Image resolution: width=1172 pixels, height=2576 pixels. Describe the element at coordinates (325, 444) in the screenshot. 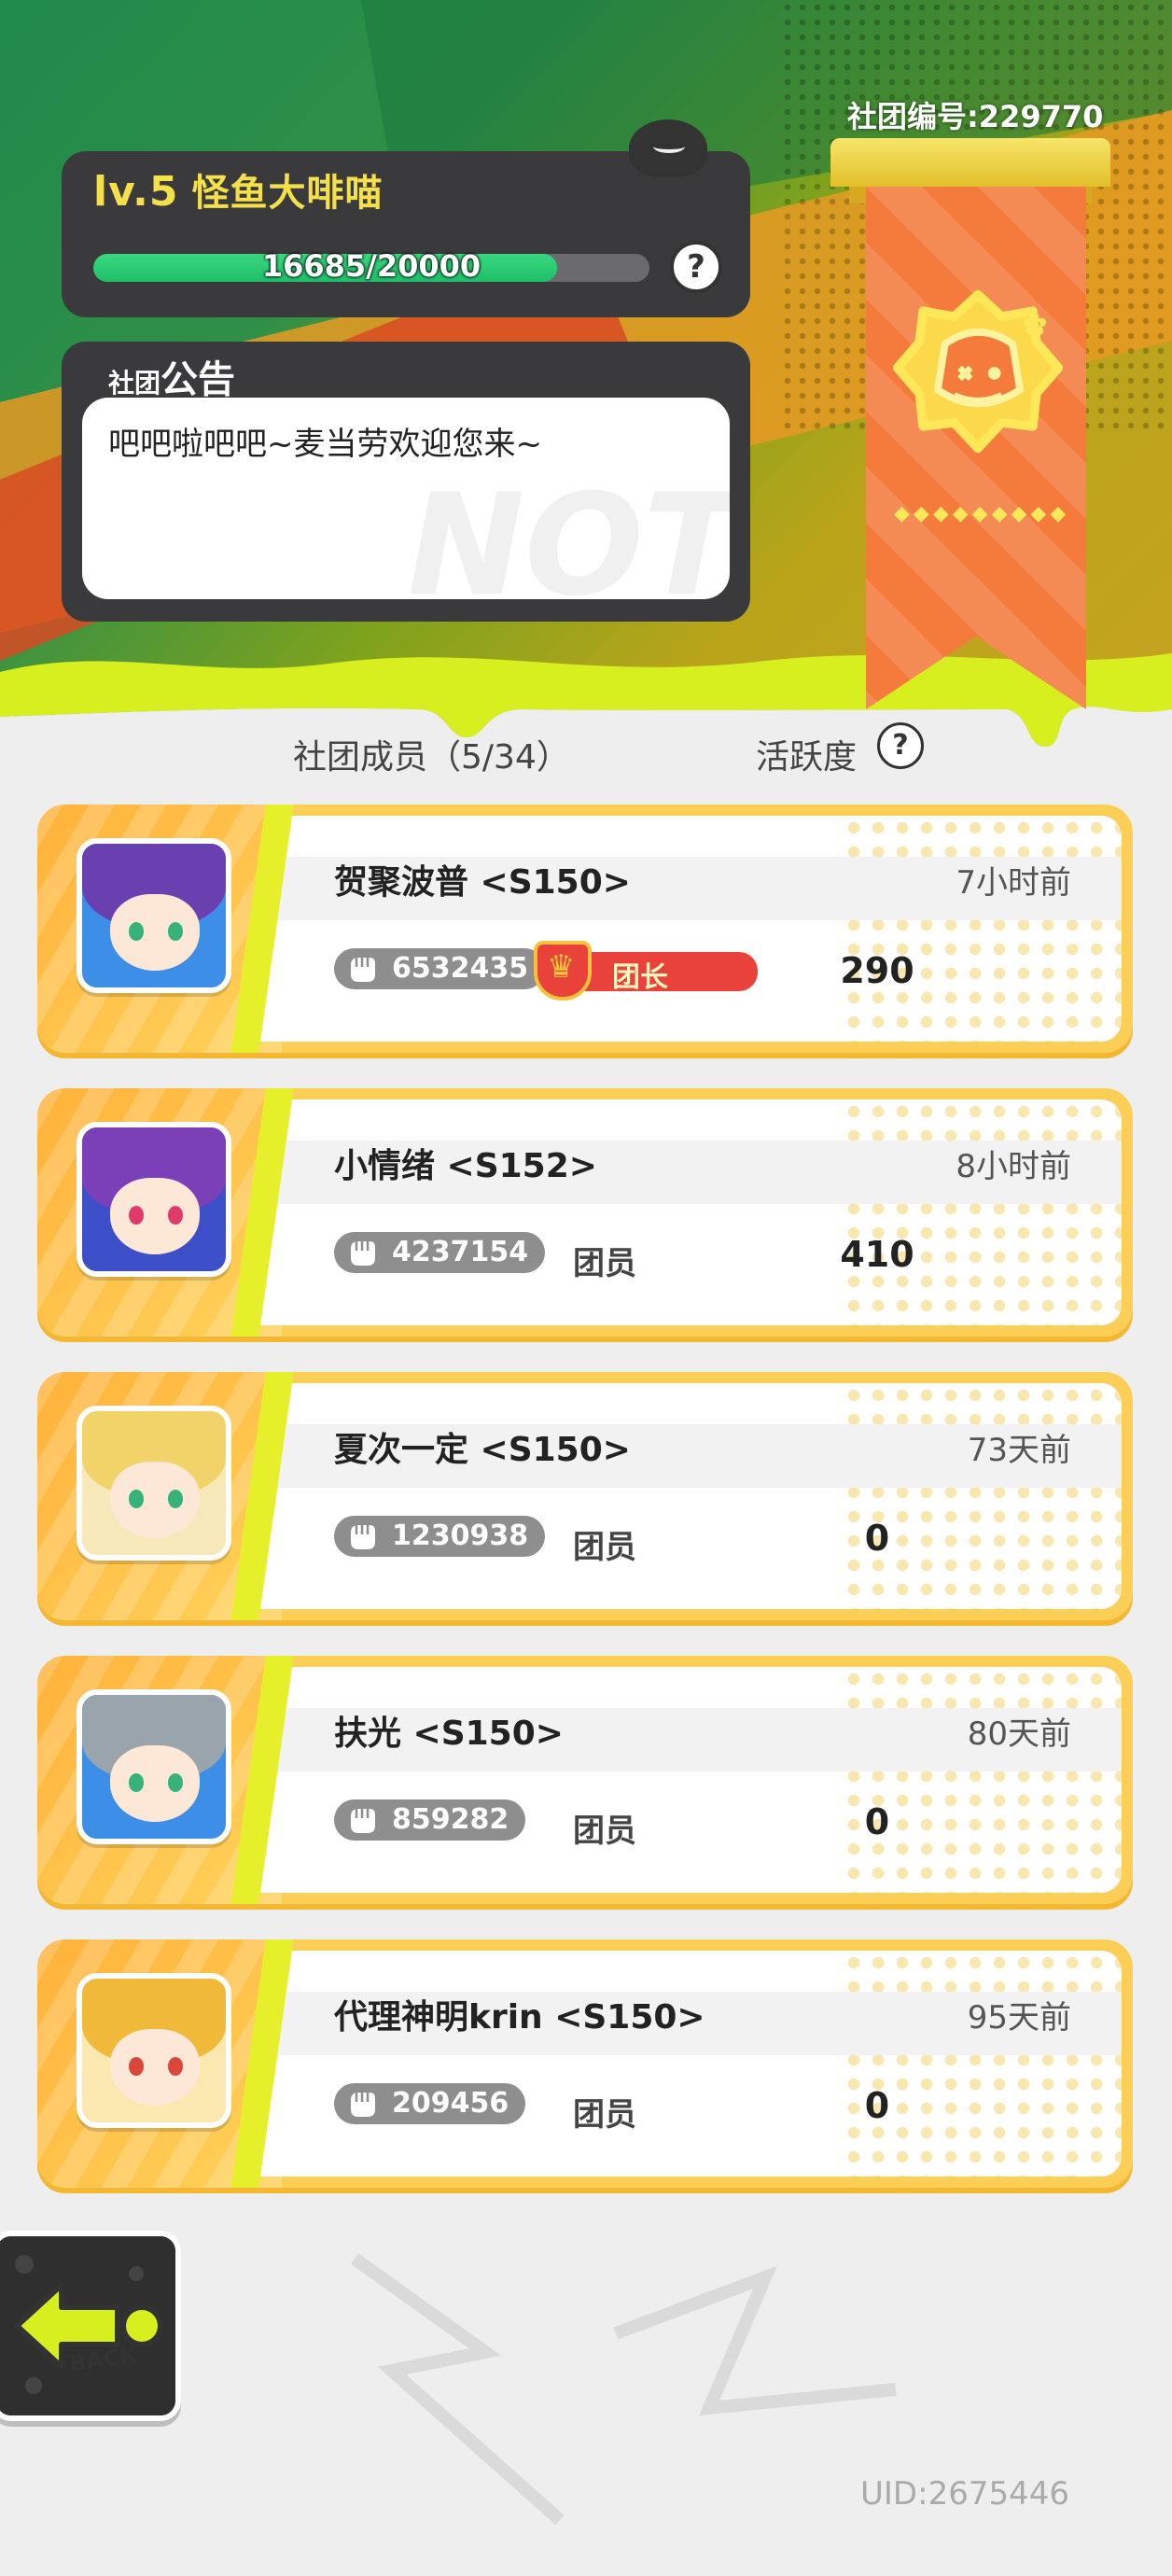

I see `notice-text: 吧吧啦吧吧~麦当劳欢迎您来~` at that location.